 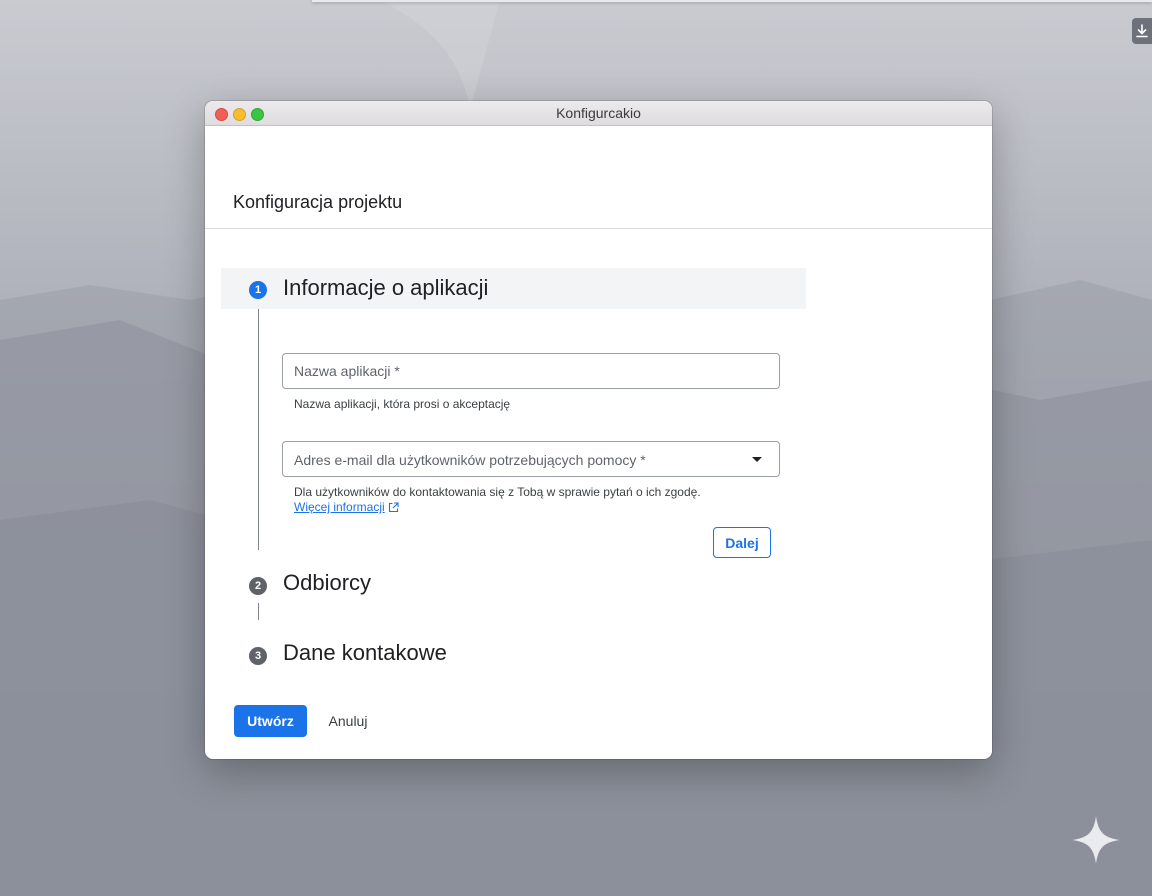 I want to click on download-button, so click(x=1142, y=31).